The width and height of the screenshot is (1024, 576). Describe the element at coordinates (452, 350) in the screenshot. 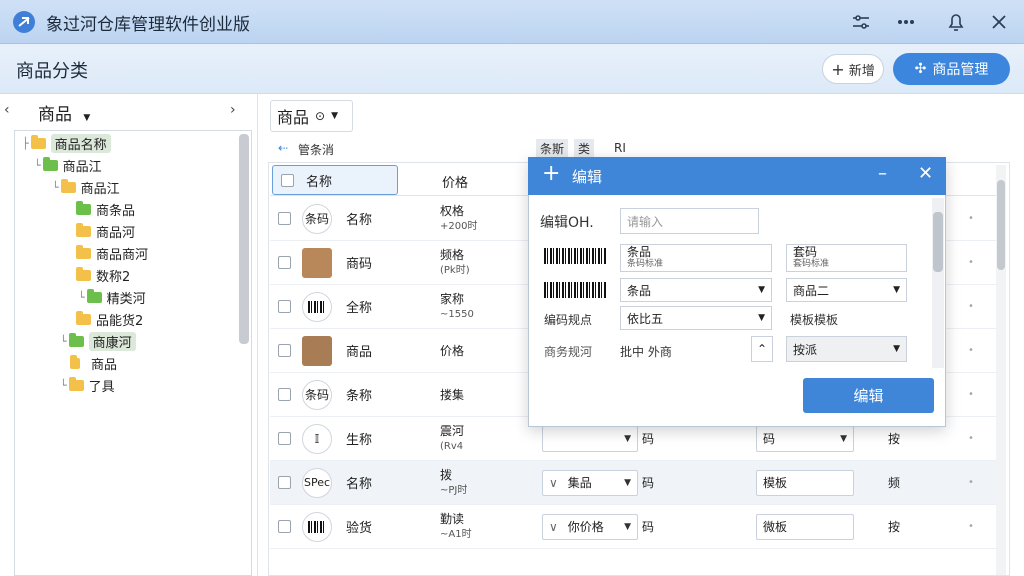

I see `product-price: 价格` at that location.